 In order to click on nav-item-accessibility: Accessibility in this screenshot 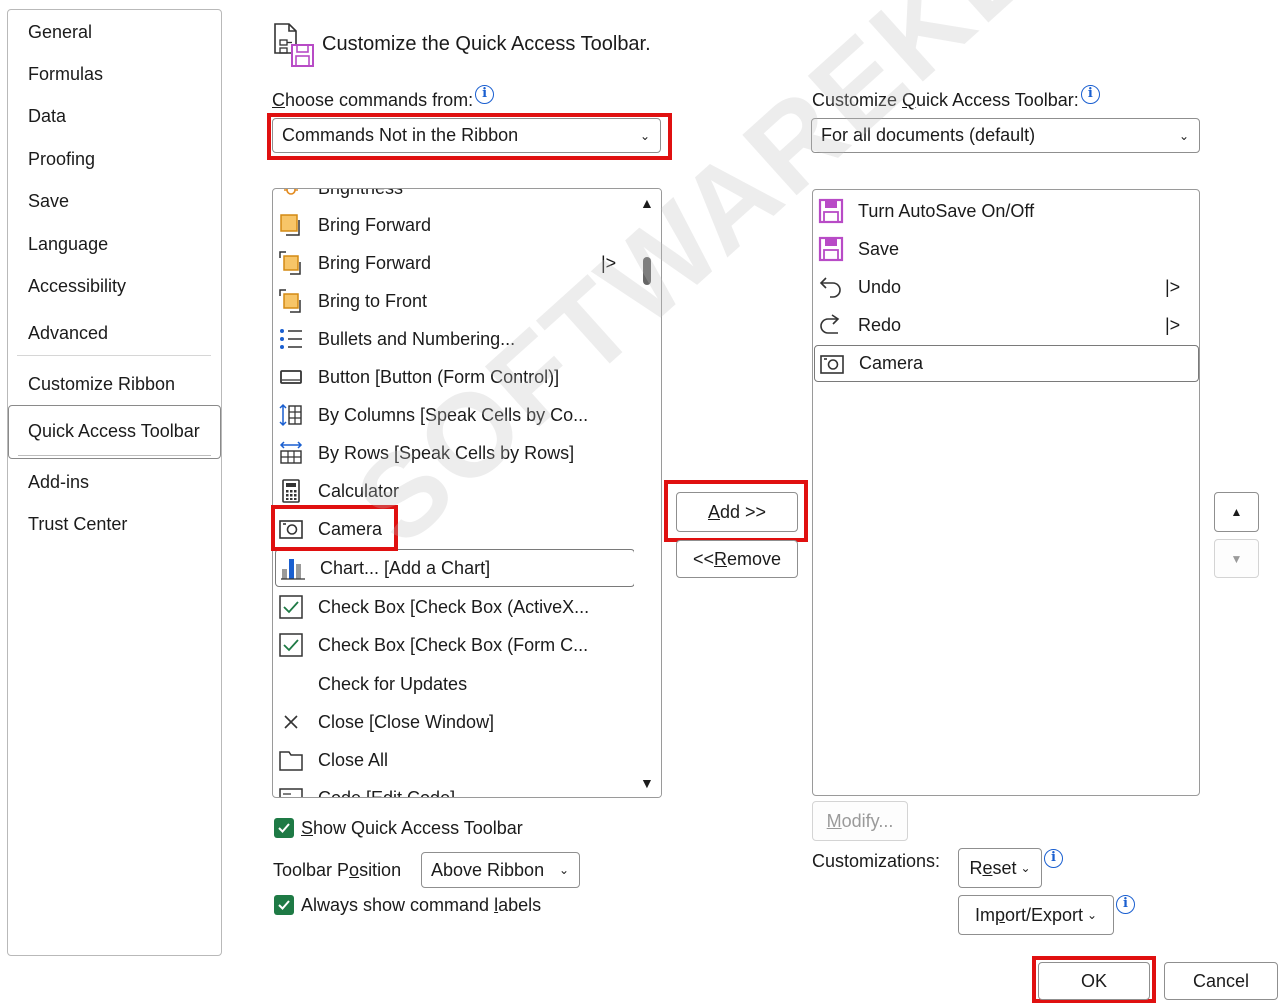, I will do `click(77, 286)`.